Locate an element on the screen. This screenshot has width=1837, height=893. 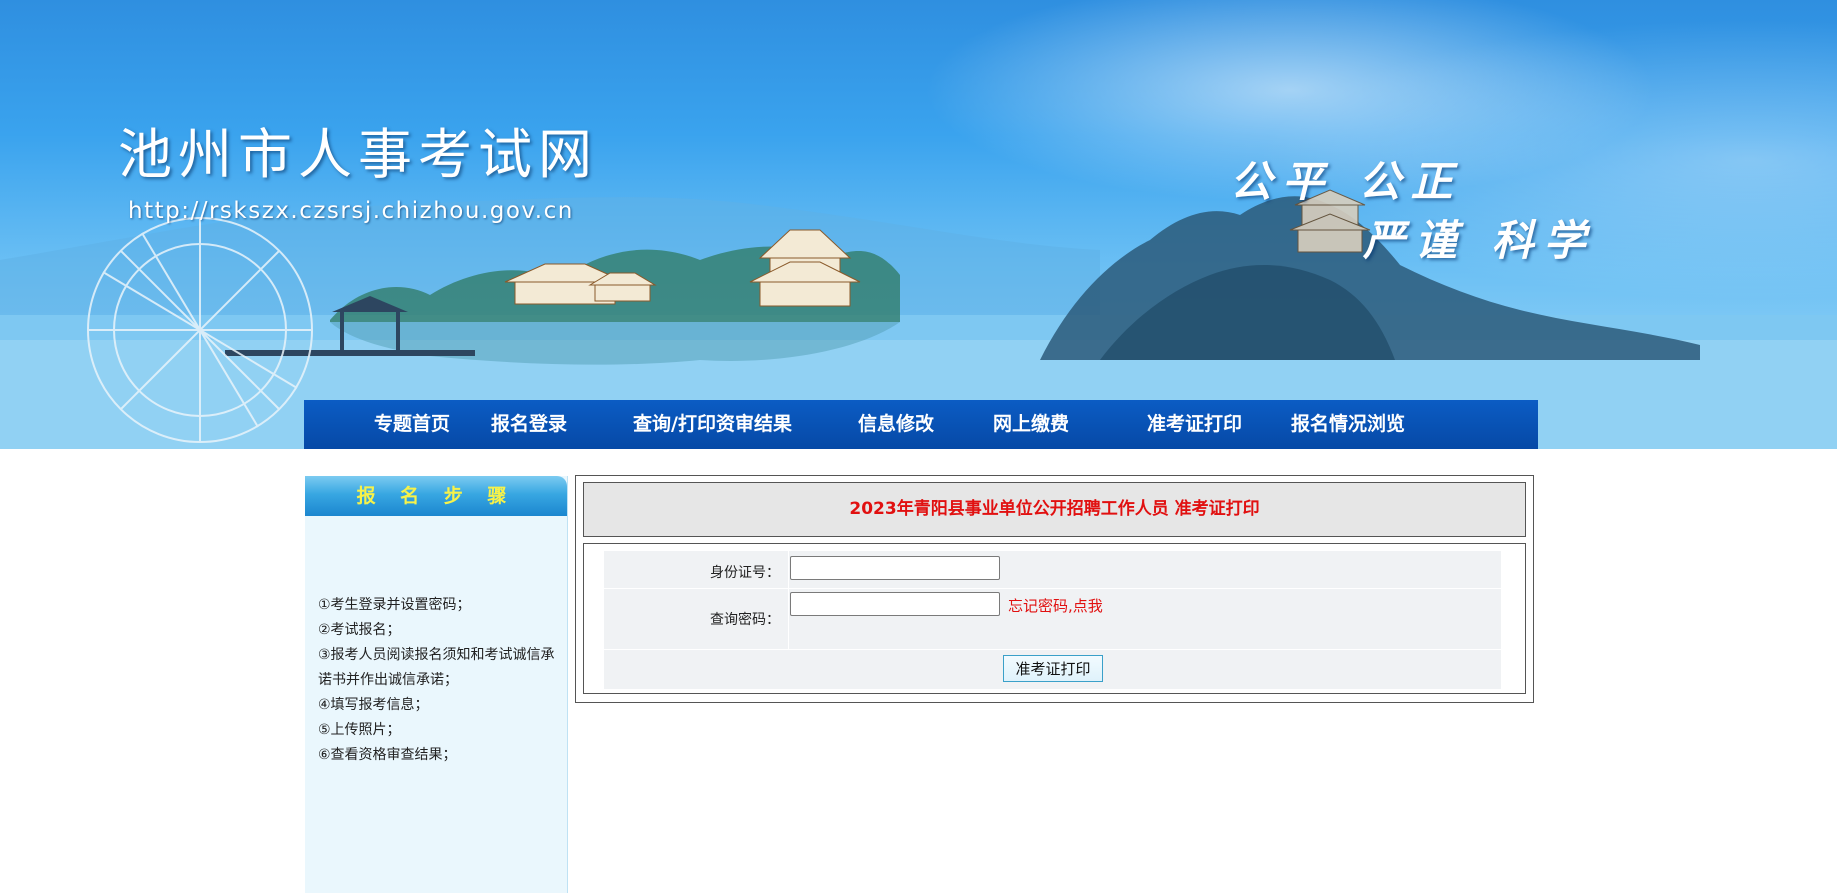
form-table: 身份证号： 查询密码： 忘记密码,点我 准考证打印 is located at coordinates (1052, 620).